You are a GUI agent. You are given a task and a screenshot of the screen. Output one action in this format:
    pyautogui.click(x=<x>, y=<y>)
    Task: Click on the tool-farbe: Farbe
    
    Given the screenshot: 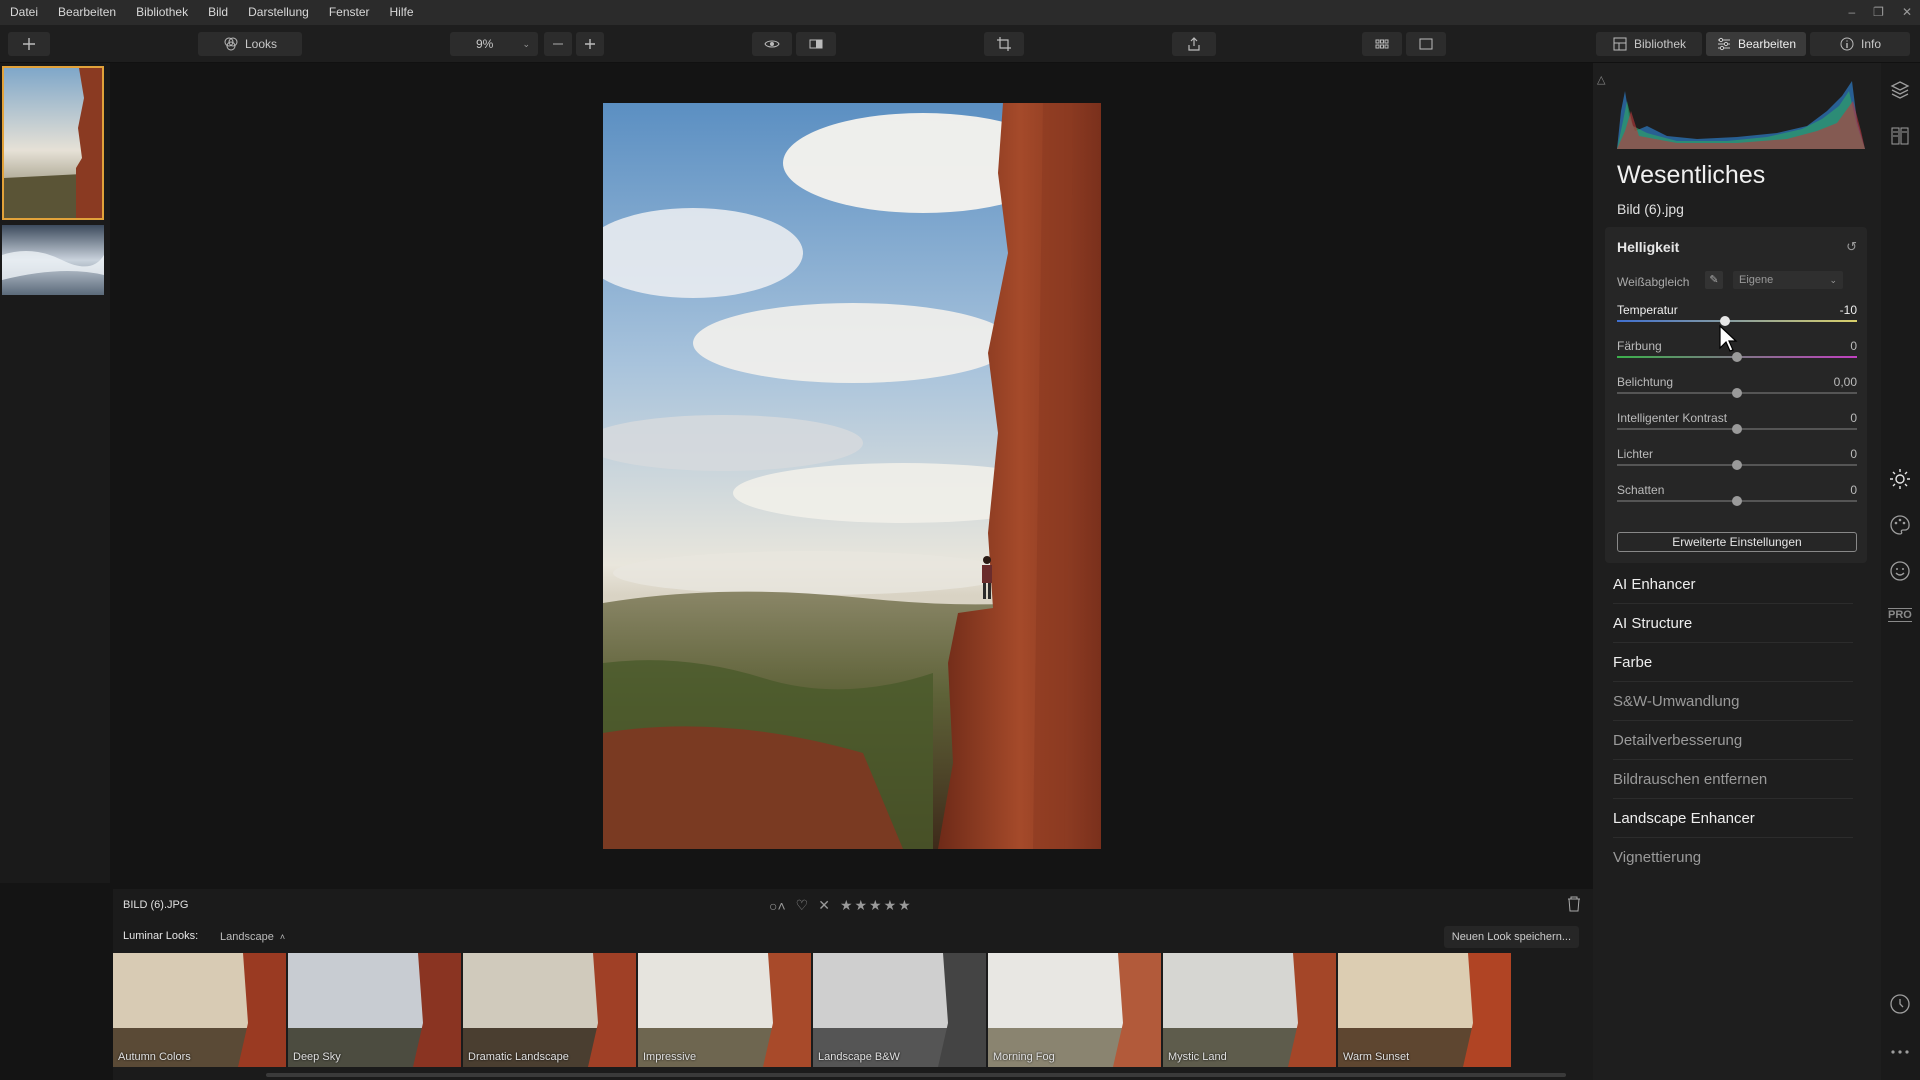 What is the action you would take?
    pyautogui.click(x=1733, y=662)
    